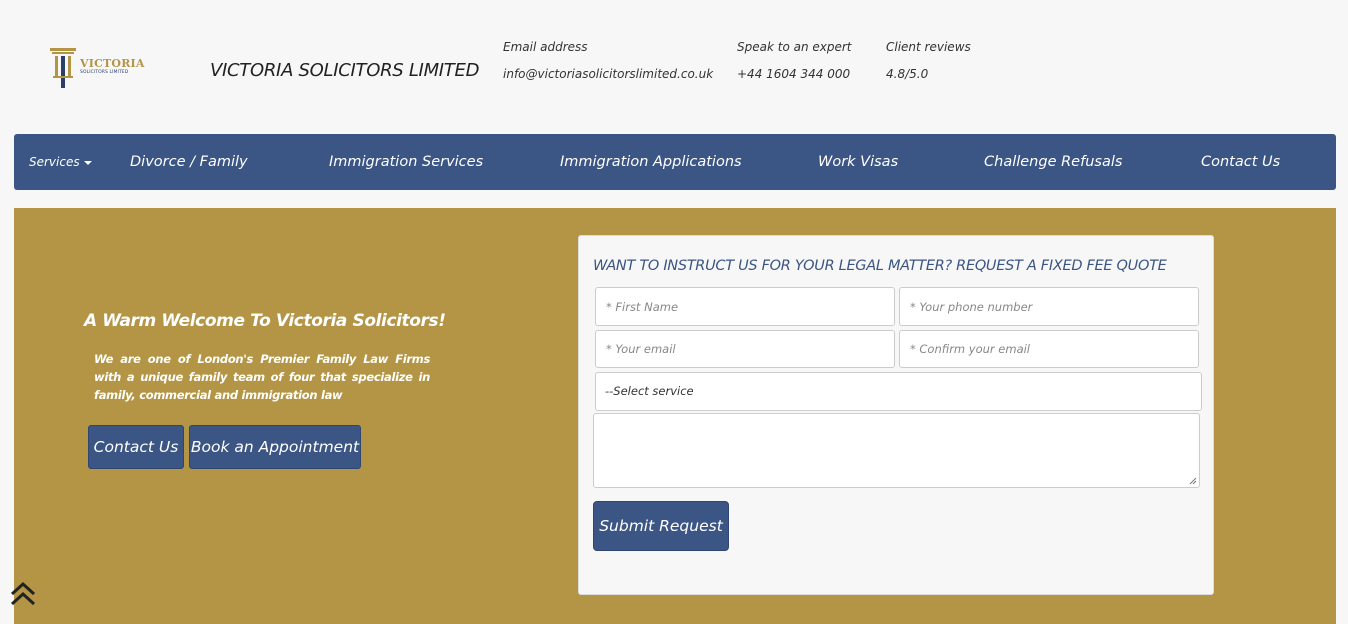 The width and height of the screenshot is (1348, 624). What do you see at coordinates (898, 391) in the screenshot?
I see `service-select: --Select service` at bounding box center [898, 391].